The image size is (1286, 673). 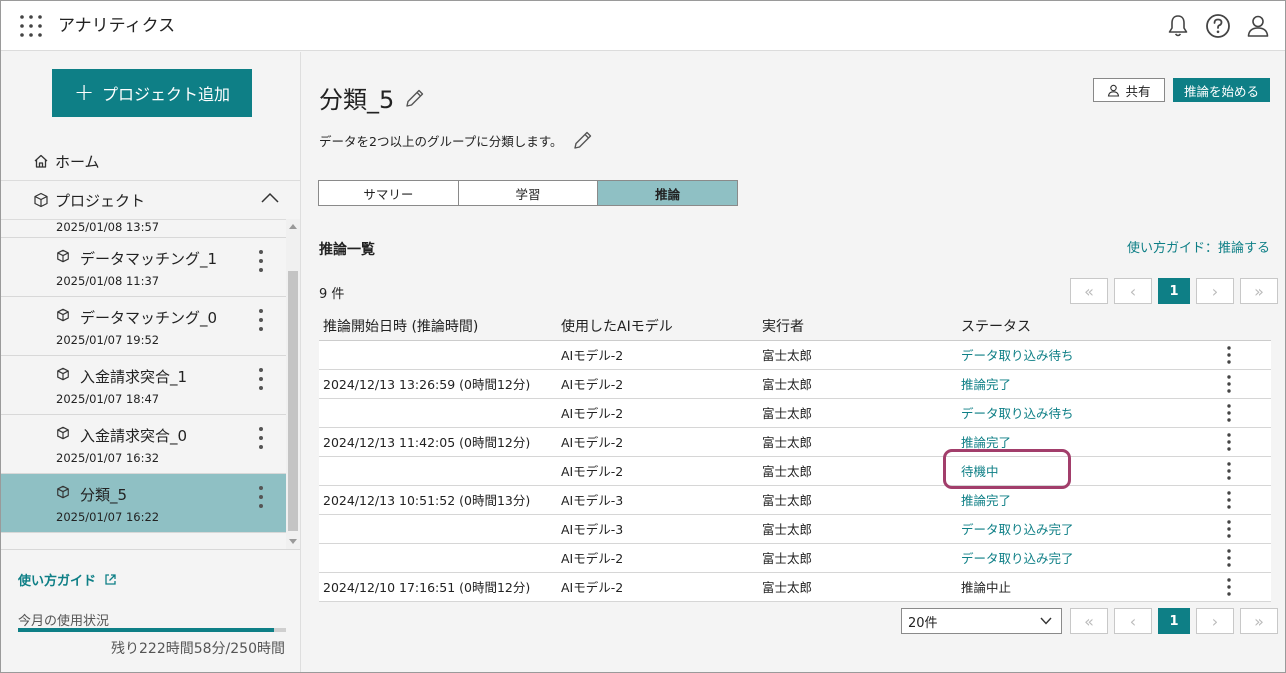 I want to click on sidebar-item-home: ホーム, so click(x=150, y=161).